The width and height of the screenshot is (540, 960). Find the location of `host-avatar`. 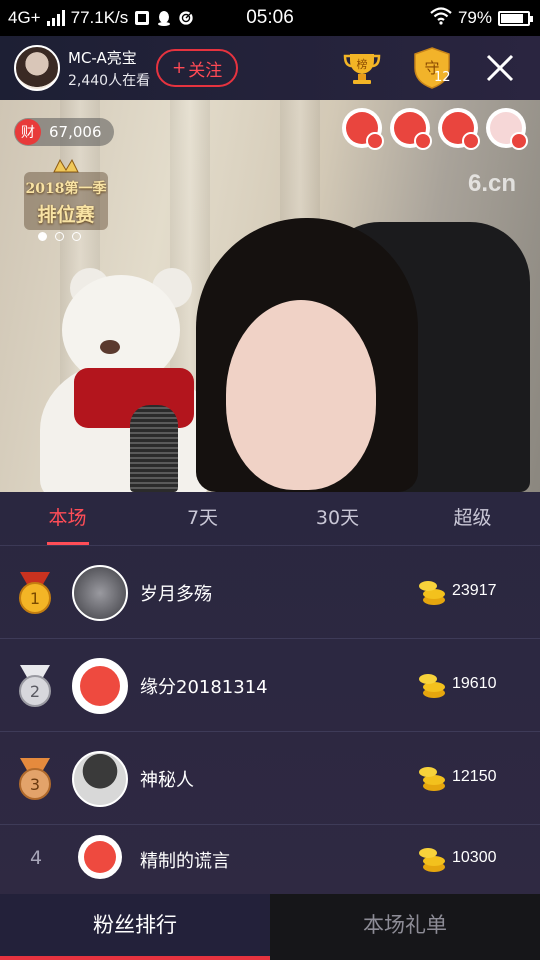

host-avatar is located at coordinates (37, 68).